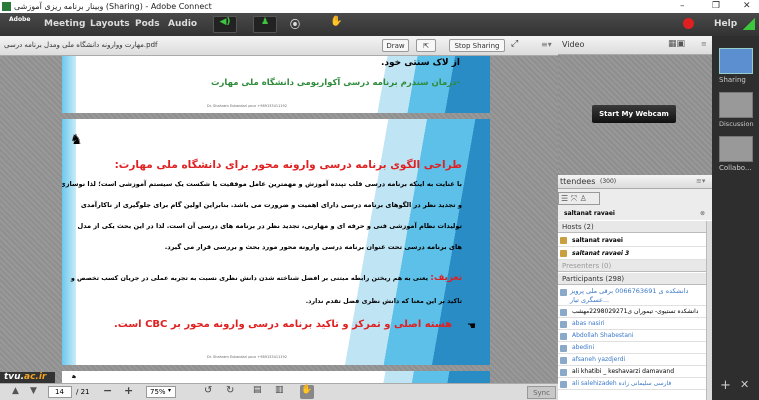 Image resolution: width=759 pixels, height=400 pixels. Describe the element at coordinates (107, 390) in the screenshot. I see `zoom-out-icon: −` at that location.